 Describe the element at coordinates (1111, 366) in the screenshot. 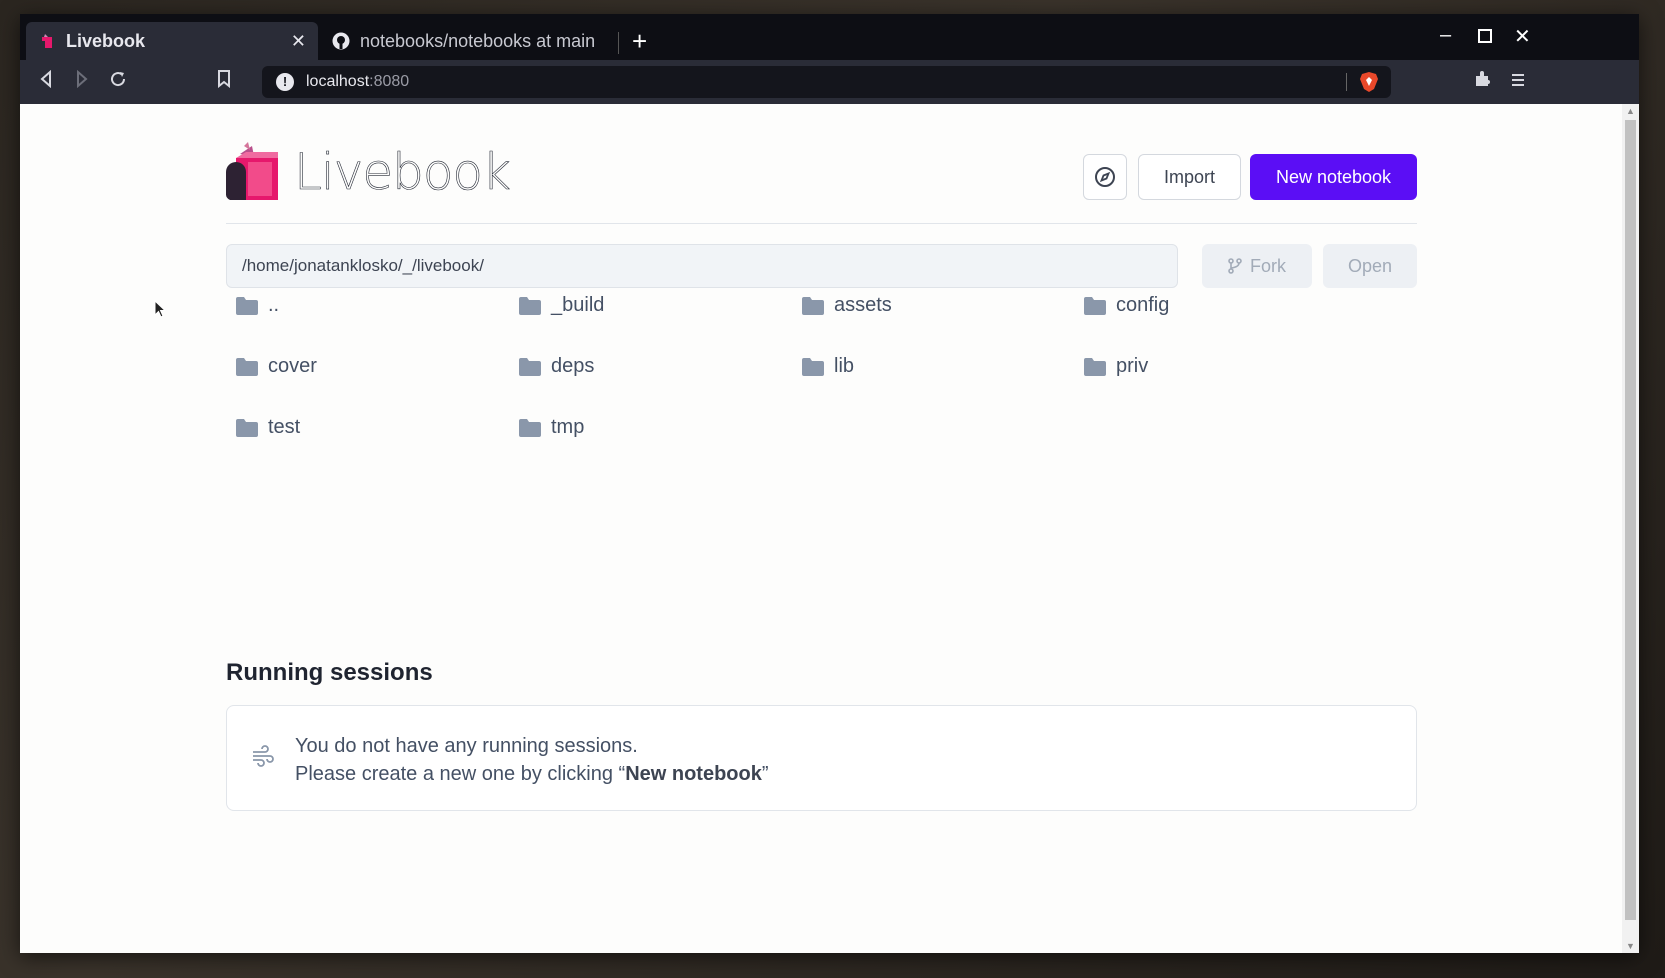

I see `file-entry: priv` at that location.